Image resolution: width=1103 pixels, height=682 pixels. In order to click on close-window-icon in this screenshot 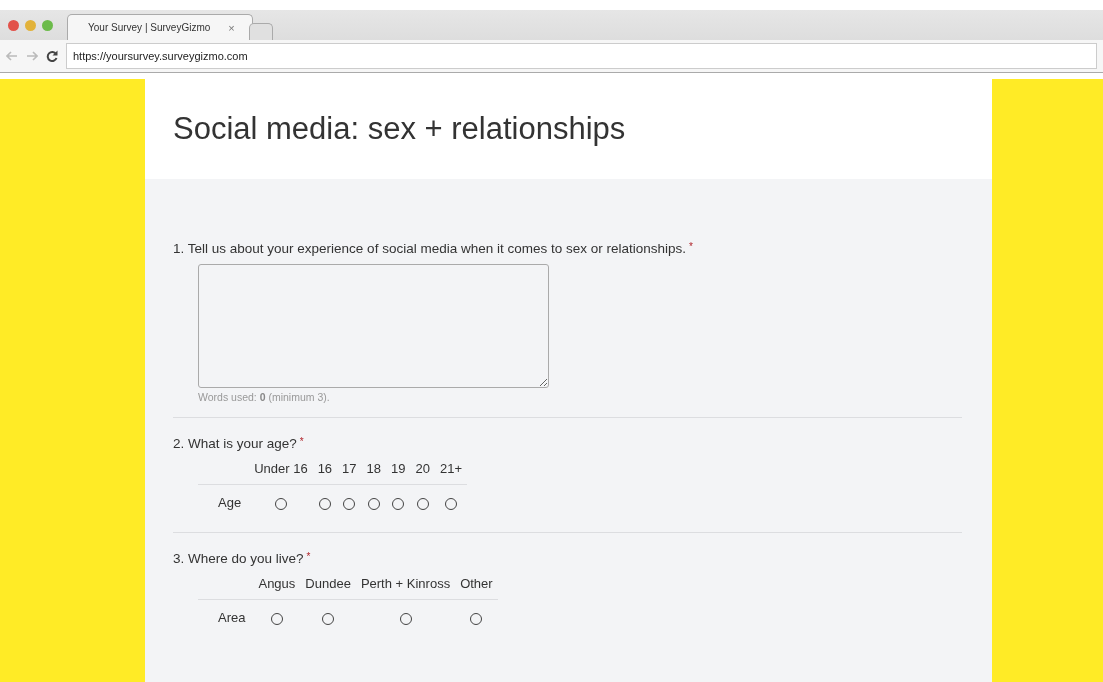, I will do `click(13, 25)`.